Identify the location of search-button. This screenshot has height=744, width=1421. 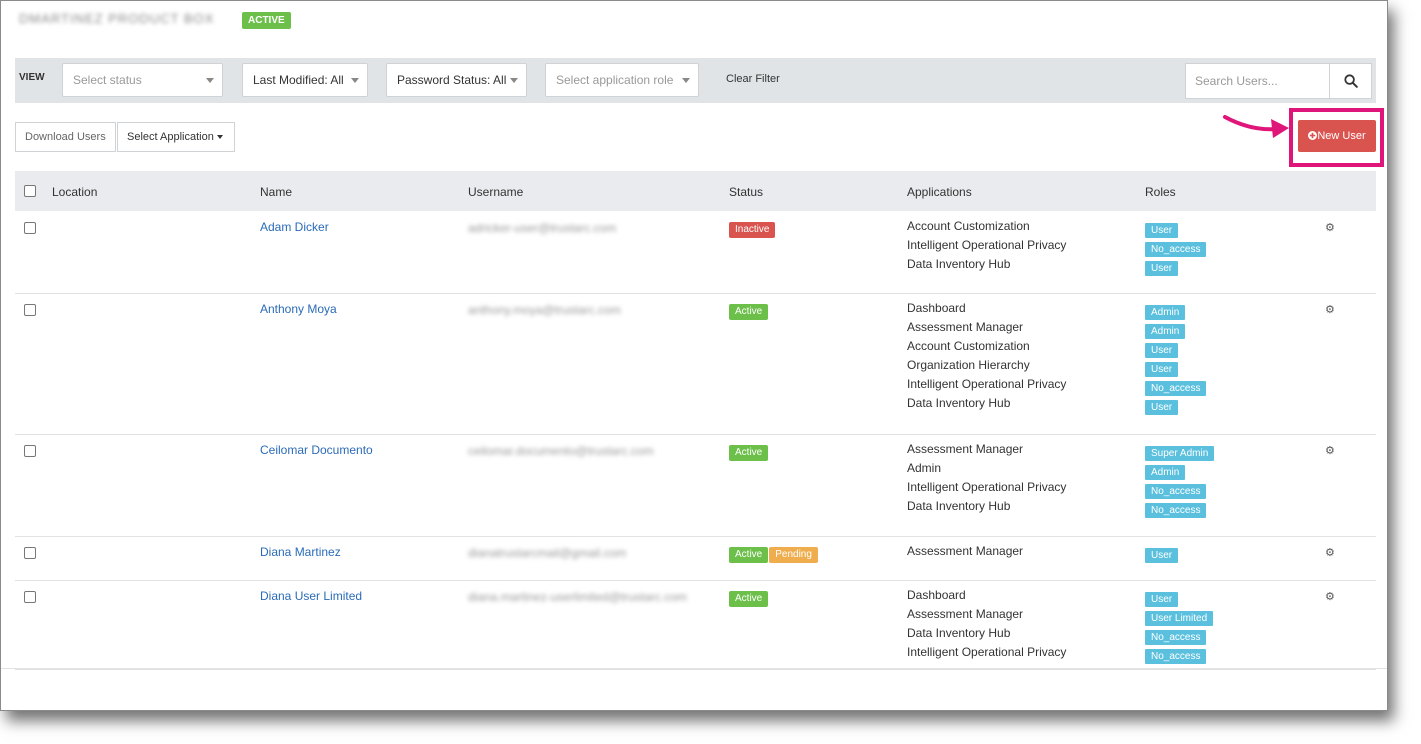
(1350, 81).